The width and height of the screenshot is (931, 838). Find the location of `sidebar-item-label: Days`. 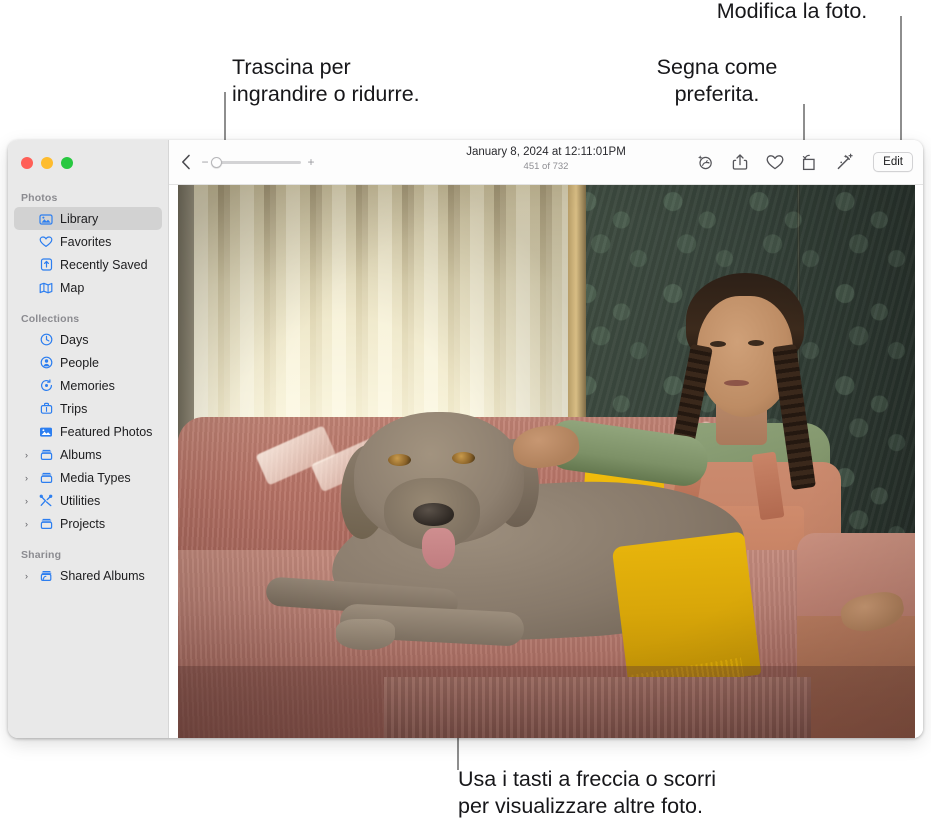

sidebar-item-label: Days is located at coordinates (74, 339).